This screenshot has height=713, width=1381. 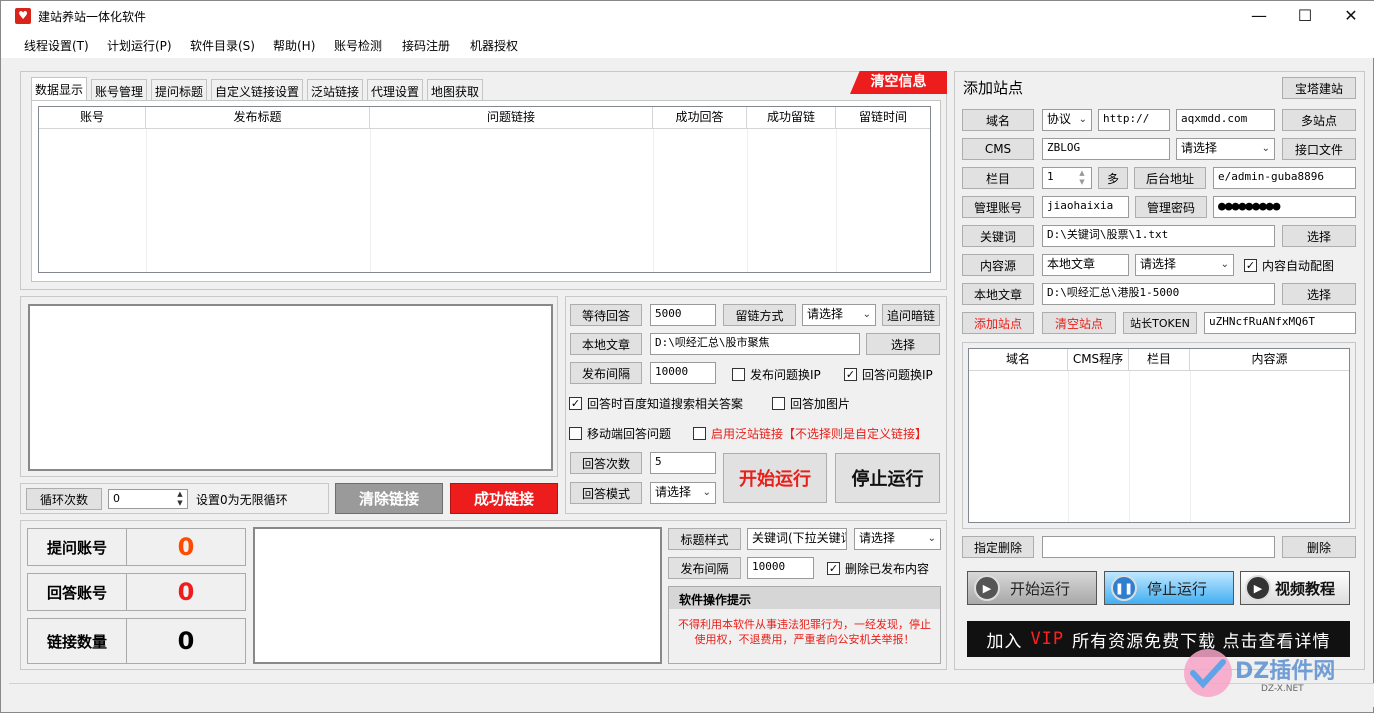 What do you see at coordinates (1032, 588) in the screenshot?
I see `site-start-run-button: ▶ 开始运行` at bounding box center [1032, 588].